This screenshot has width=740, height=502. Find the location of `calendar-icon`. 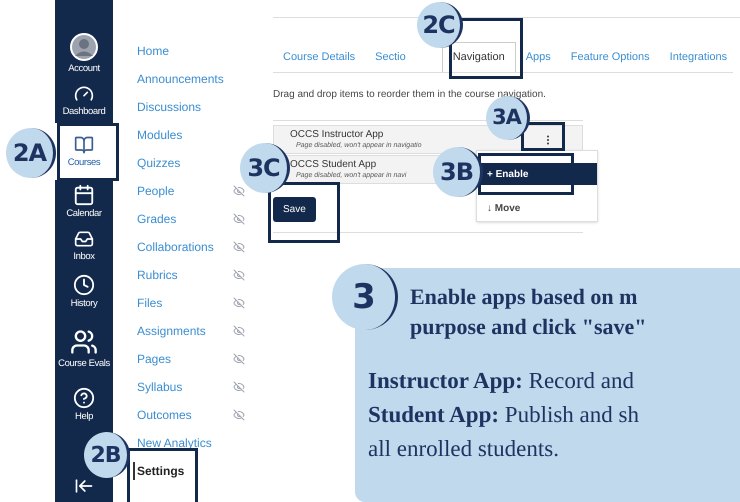

calendar-icon is located at coordinates (84, 195).